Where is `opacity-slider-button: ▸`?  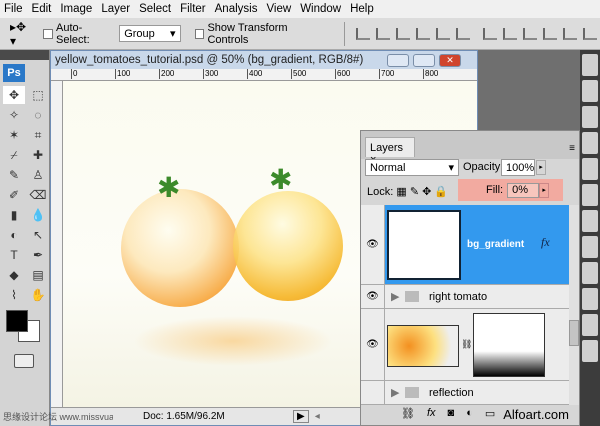
opacity-slider-button: ▸ is located at coordinates (541, 167).